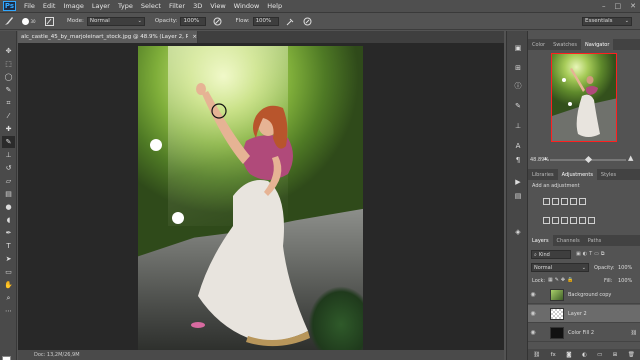 The width and height of the screenshot is (640, 360). I want to click on zoom-in-icon: ▲, so click(630, 158).